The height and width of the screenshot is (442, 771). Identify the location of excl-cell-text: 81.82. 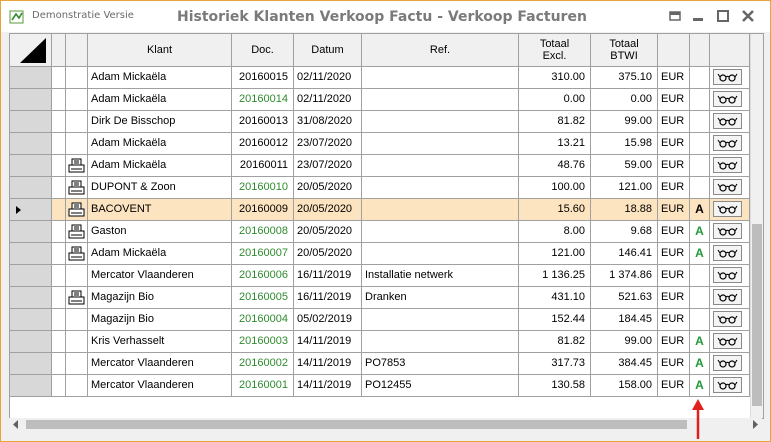
(571, 341).